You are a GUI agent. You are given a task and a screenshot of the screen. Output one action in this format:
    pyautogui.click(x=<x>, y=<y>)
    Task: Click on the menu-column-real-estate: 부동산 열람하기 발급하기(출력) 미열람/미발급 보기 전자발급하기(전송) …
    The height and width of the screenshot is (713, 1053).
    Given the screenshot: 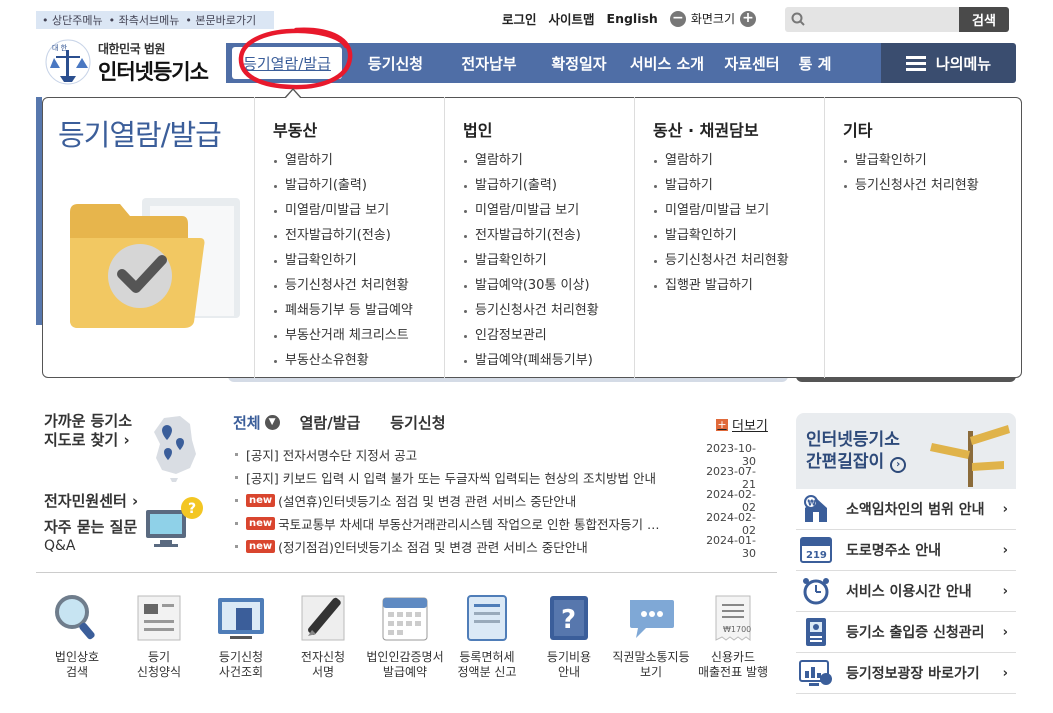 What is the action you would take?
    pyautogui.click(x=349, y=237)
    